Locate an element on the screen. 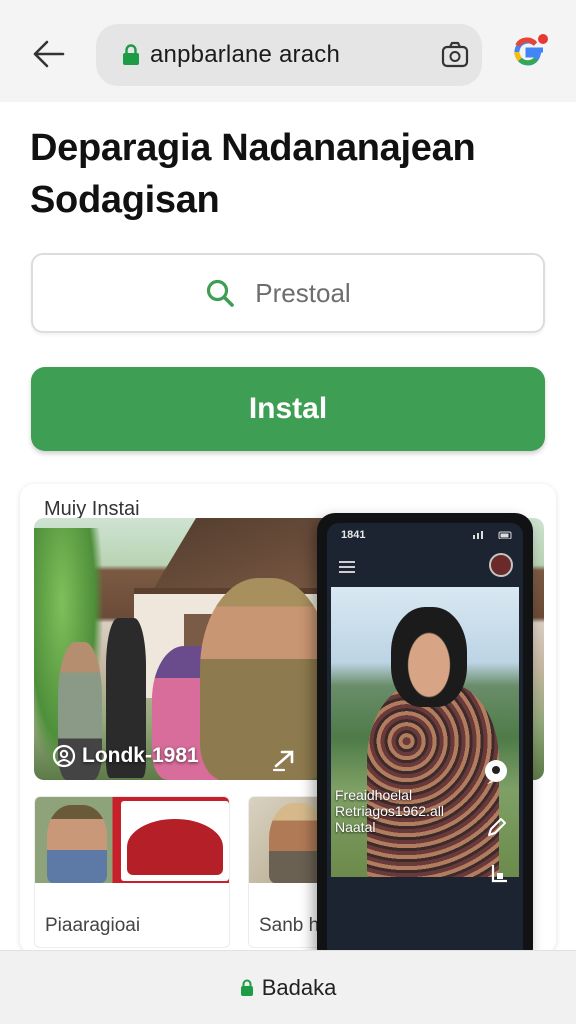  thumbnail-label: Piaaragioai is located at coordinates (93, 925).